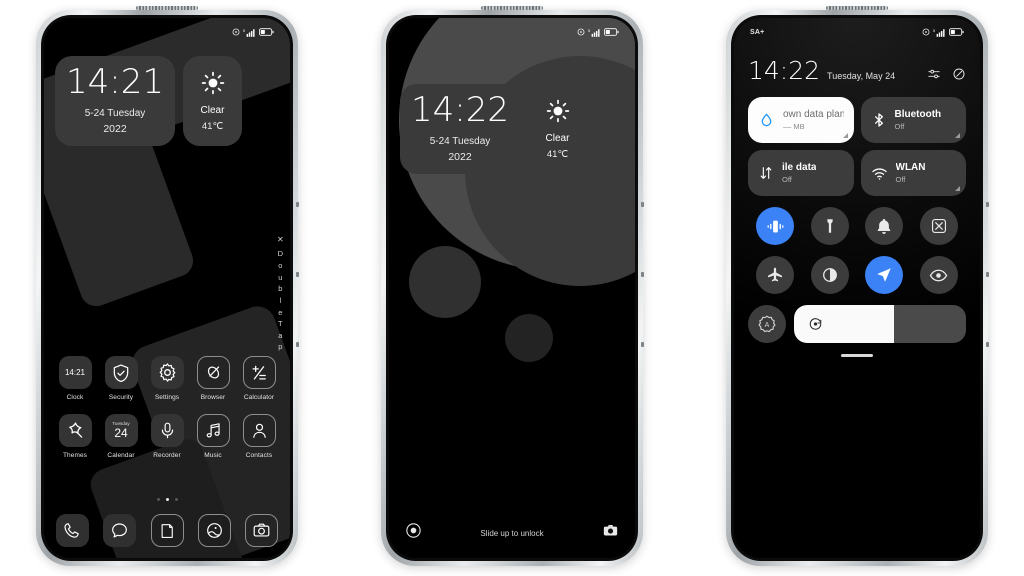  What do you see at coordinates (857, 355) in the screenshot?
I see `drag-handle` at bounding box center [857, 355].